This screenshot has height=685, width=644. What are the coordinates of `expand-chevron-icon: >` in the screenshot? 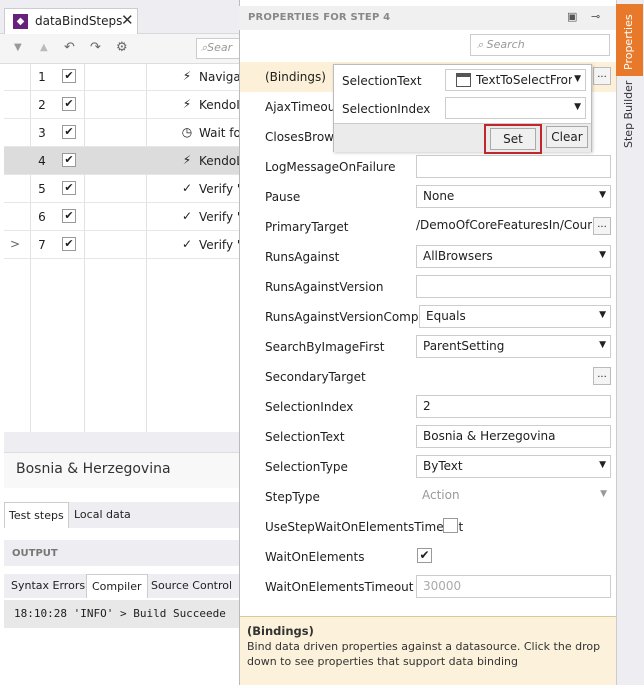 It's located at (15, 244).